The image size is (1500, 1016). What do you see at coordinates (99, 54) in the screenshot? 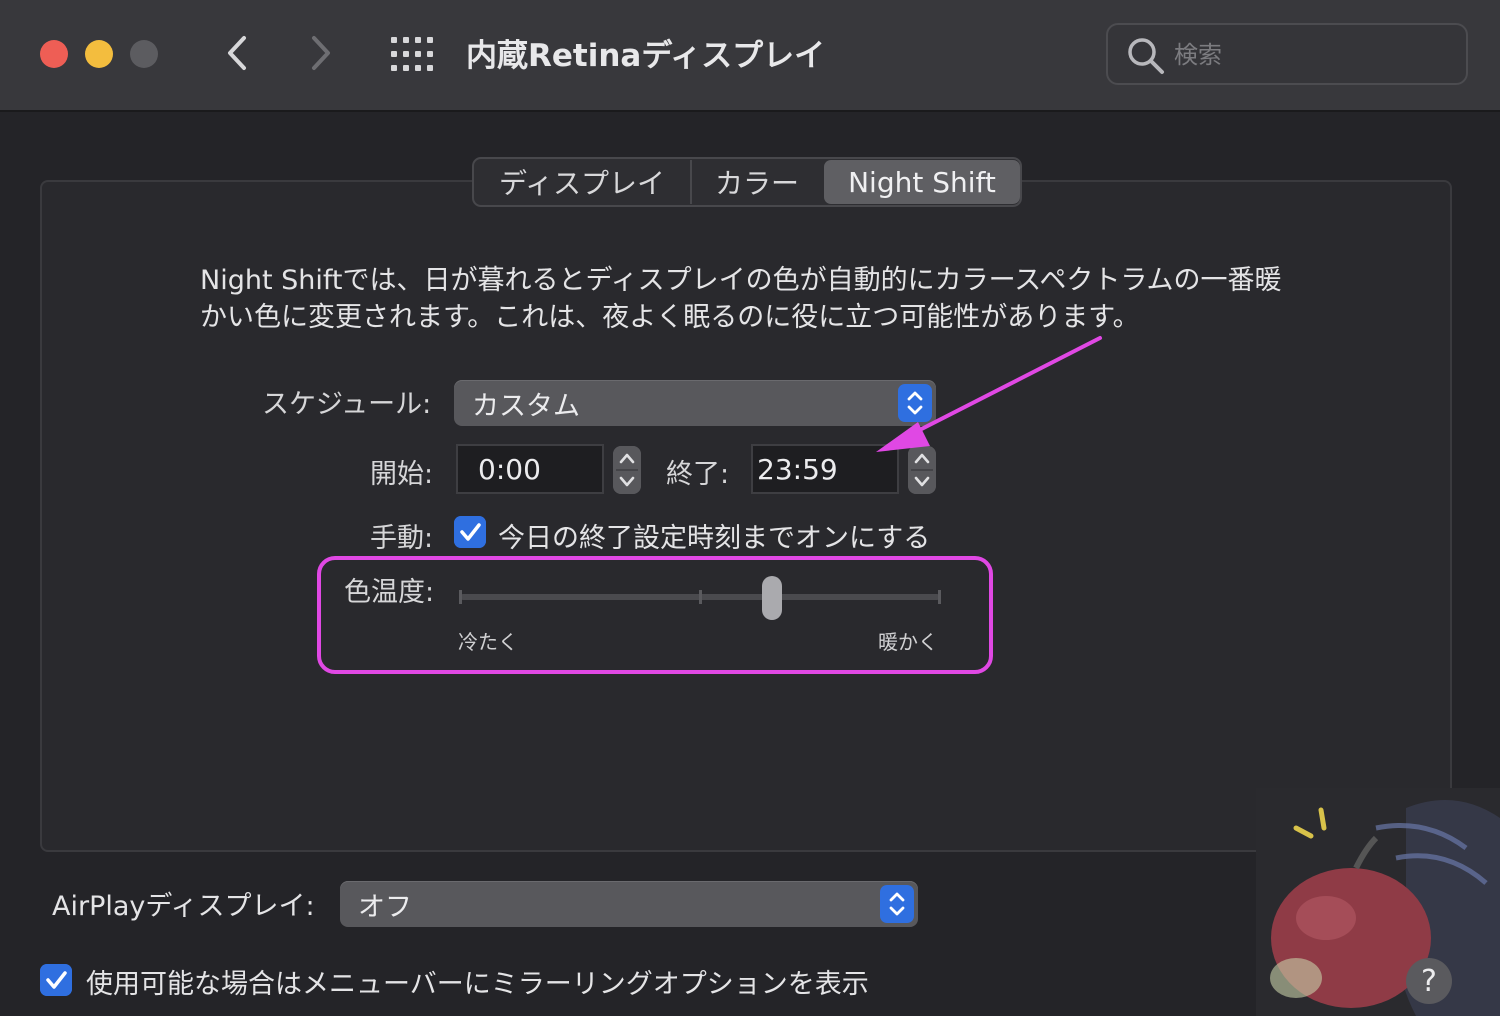
I see `minimize-window-button` at bounding box center [99, 54].